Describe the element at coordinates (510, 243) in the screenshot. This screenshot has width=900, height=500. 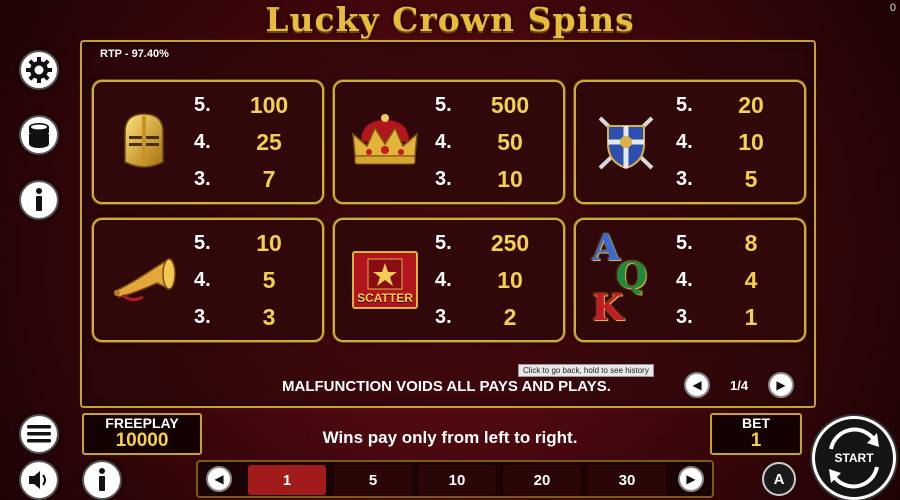
I see `pay-value: 250` at that location.